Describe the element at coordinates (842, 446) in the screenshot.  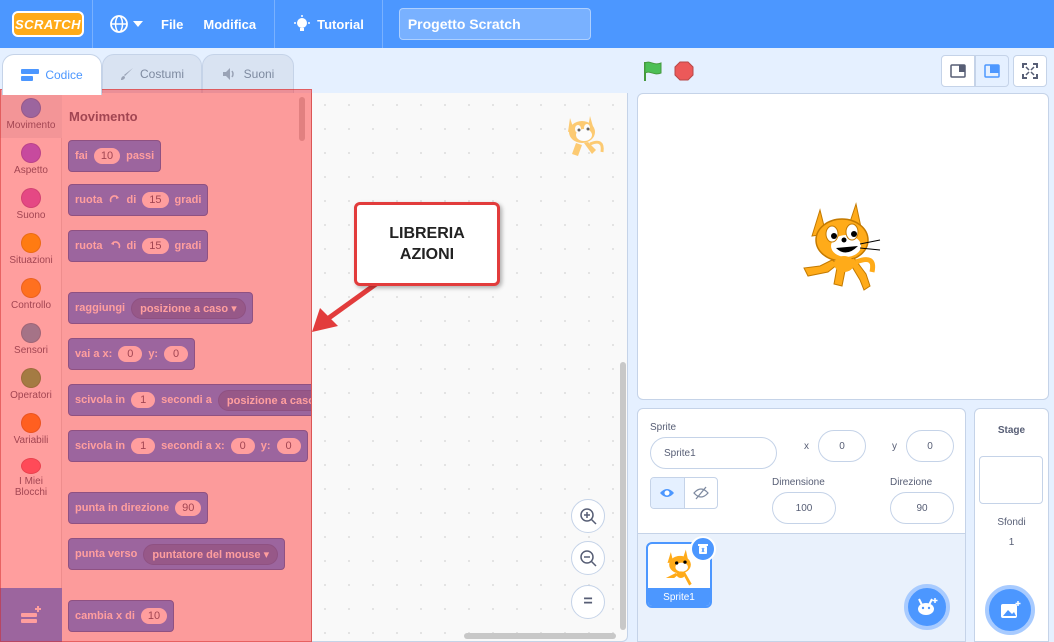
I see `x-input: 0` at that location.